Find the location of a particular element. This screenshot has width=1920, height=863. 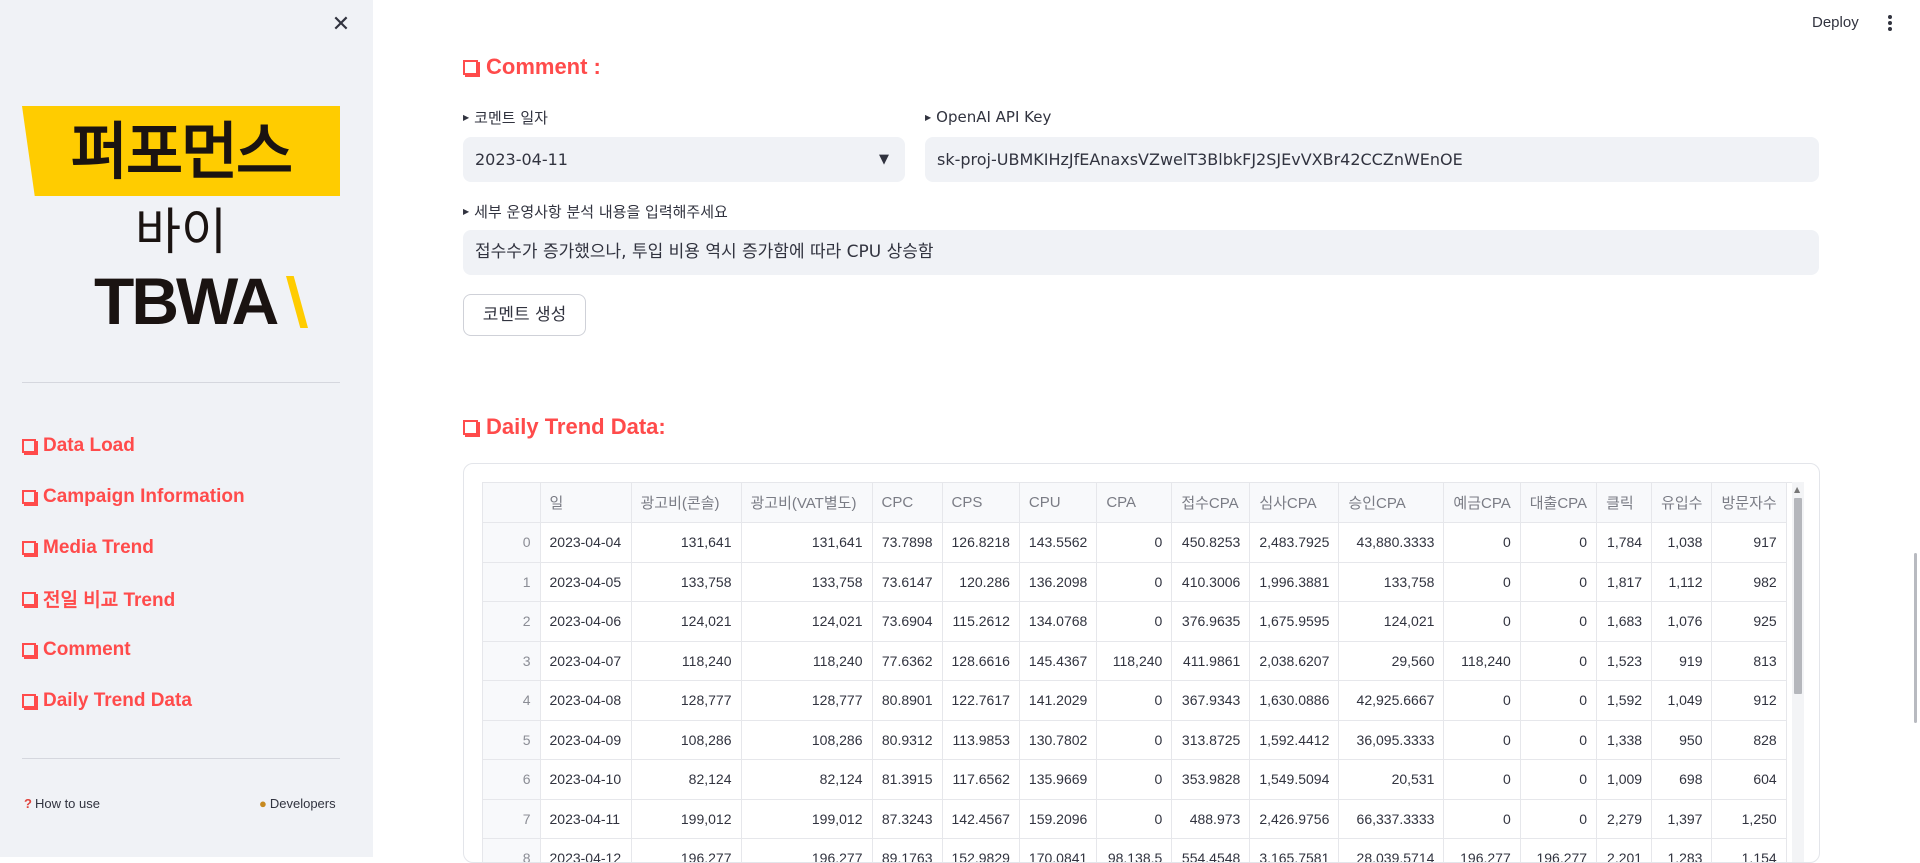

table-cell: 2023-04-09 is located at coordinates (585, 740).